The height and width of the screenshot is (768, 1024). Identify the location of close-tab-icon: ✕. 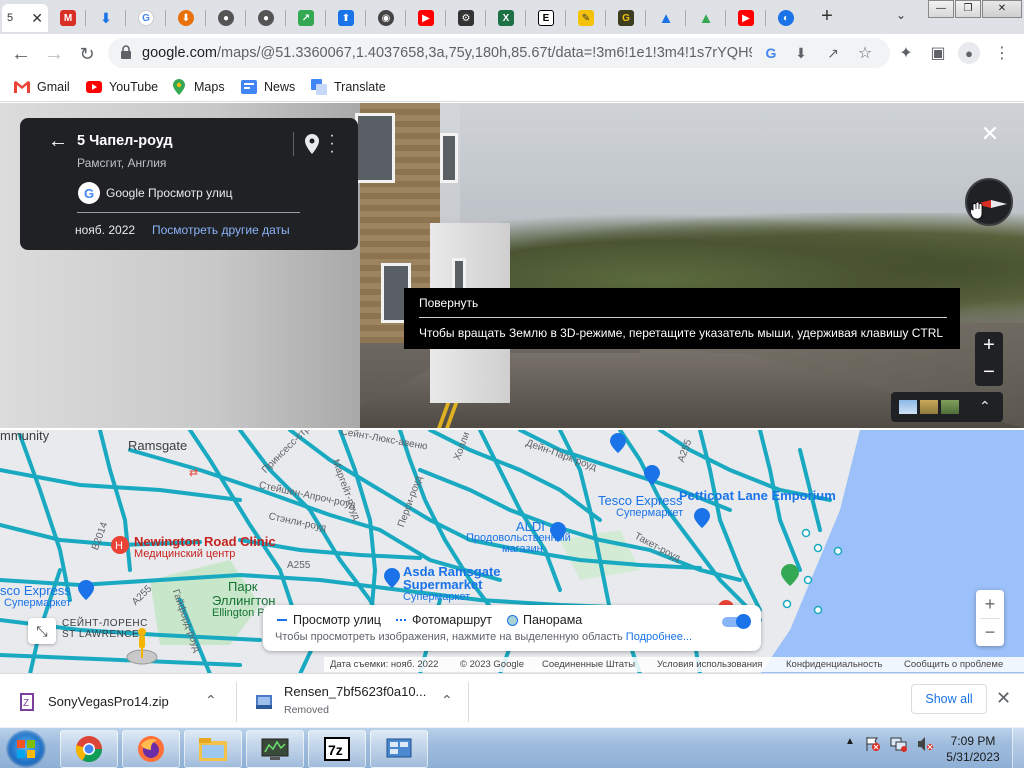
(37, 18).